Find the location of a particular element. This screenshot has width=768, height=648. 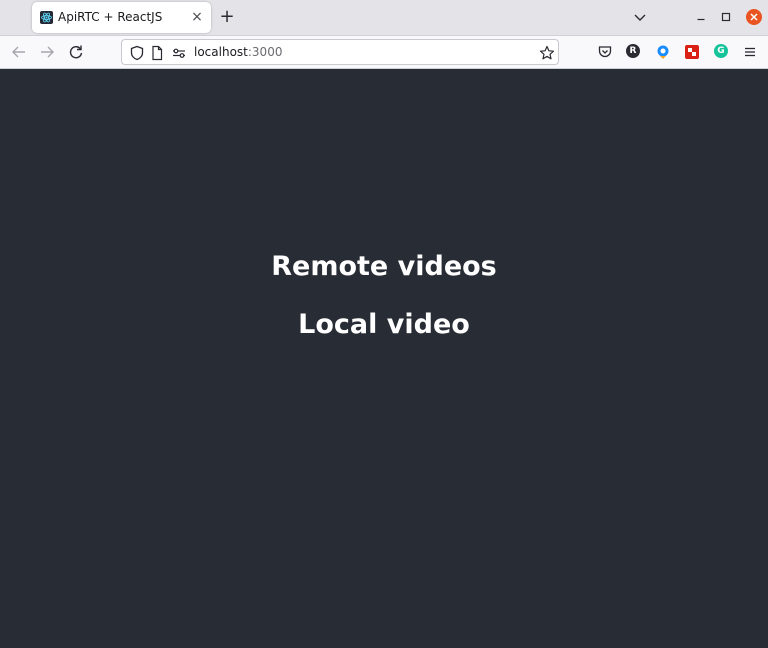

remote-videos-heading: Remote videos is located at coordinates (384, 266).